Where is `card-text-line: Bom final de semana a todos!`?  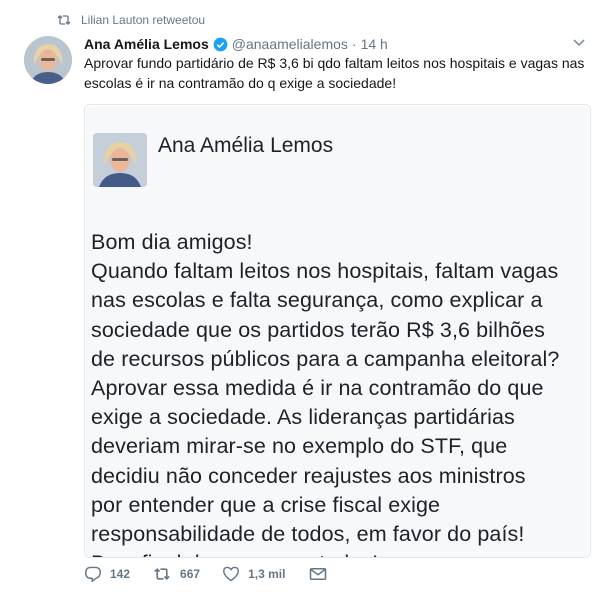 card-text-line: Bom final de semana a todos! is located at coordinates (336, 553).